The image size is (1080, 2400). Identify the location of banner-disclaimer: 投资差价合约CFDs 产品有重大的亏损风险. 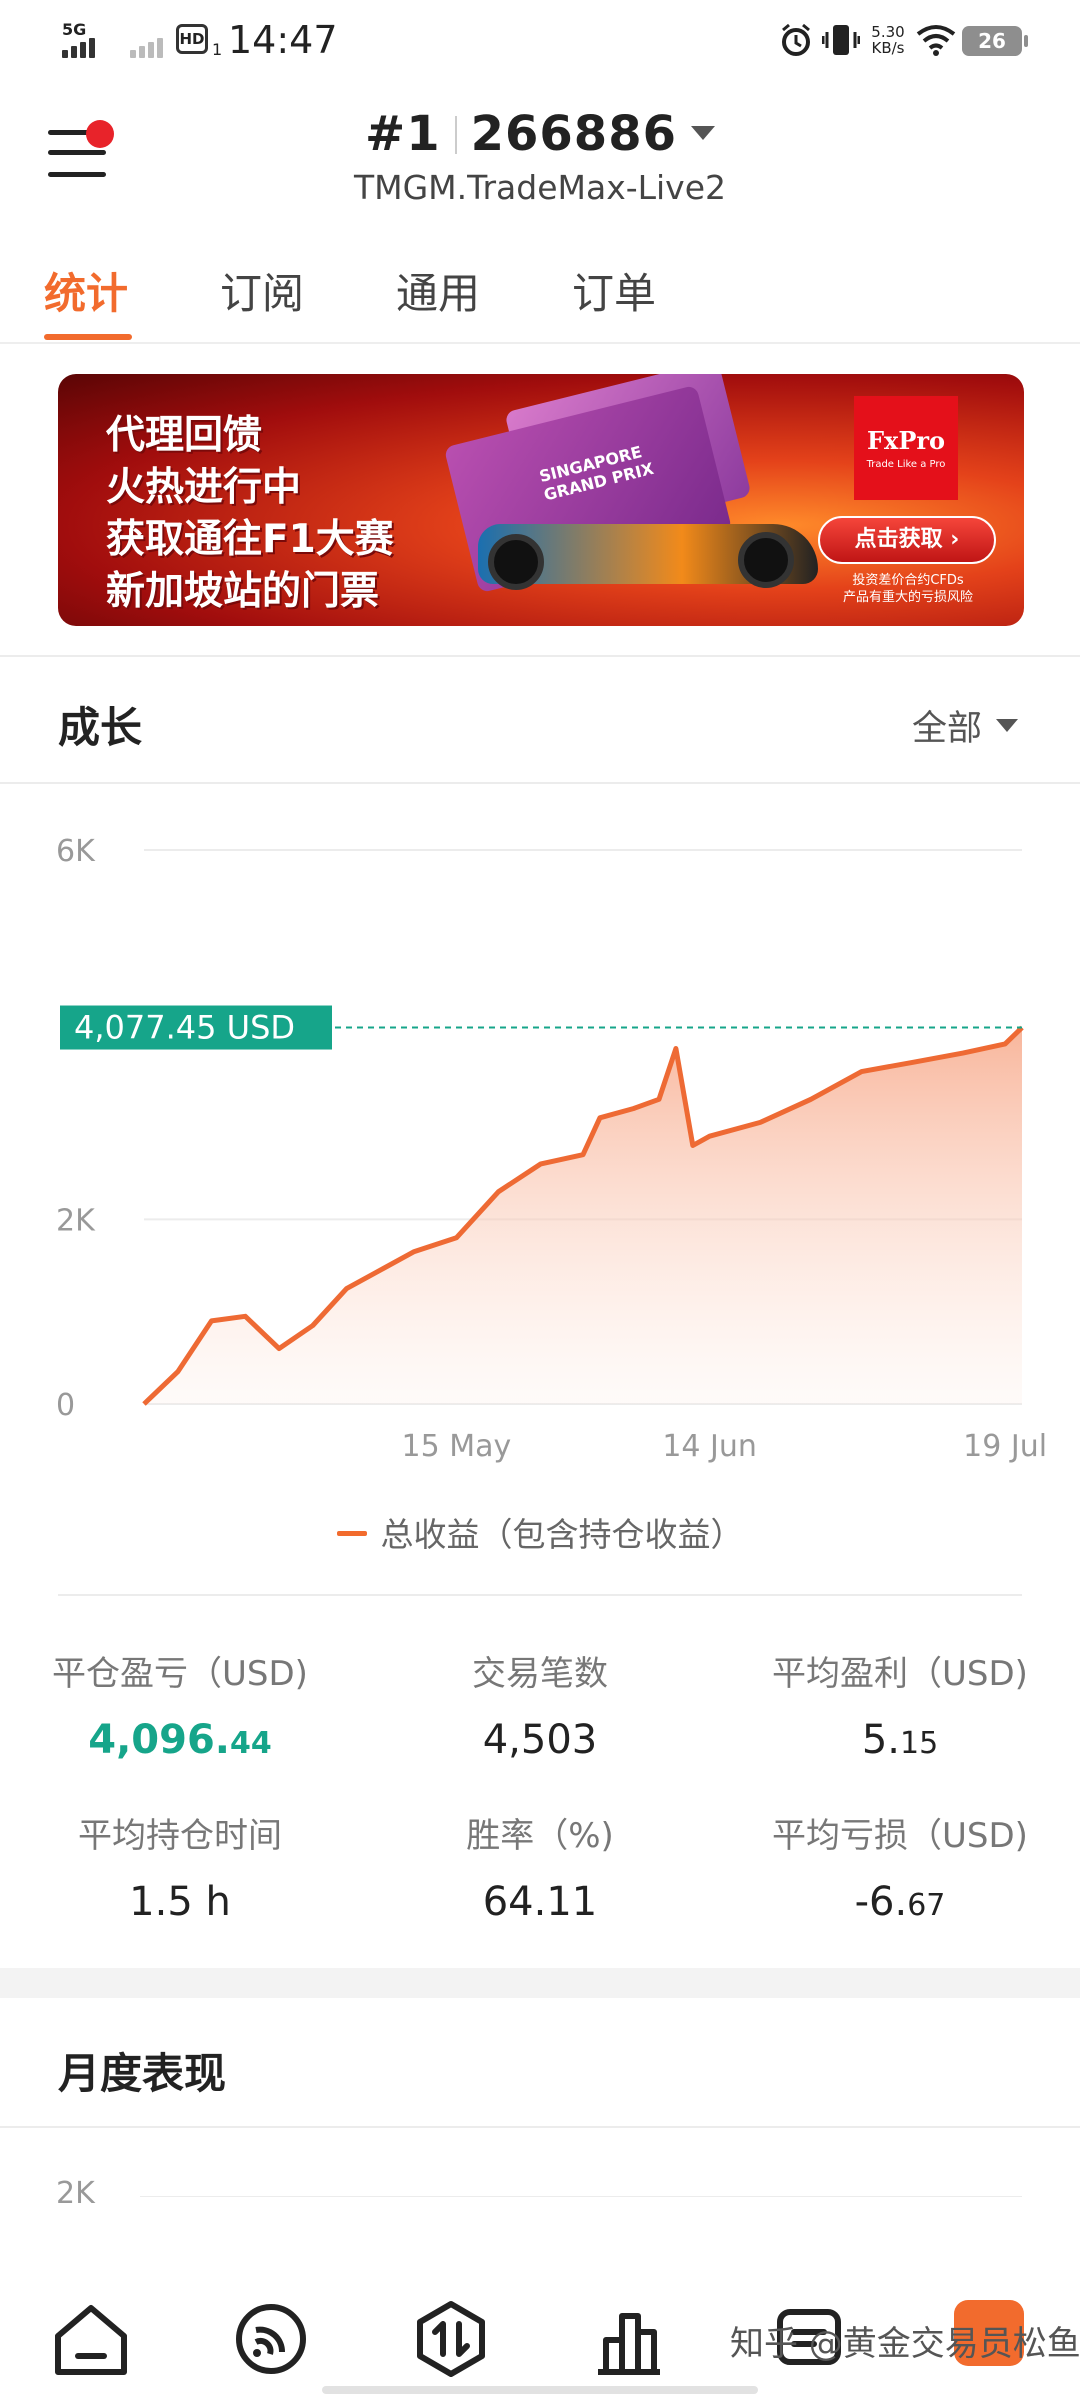
(907, 589).